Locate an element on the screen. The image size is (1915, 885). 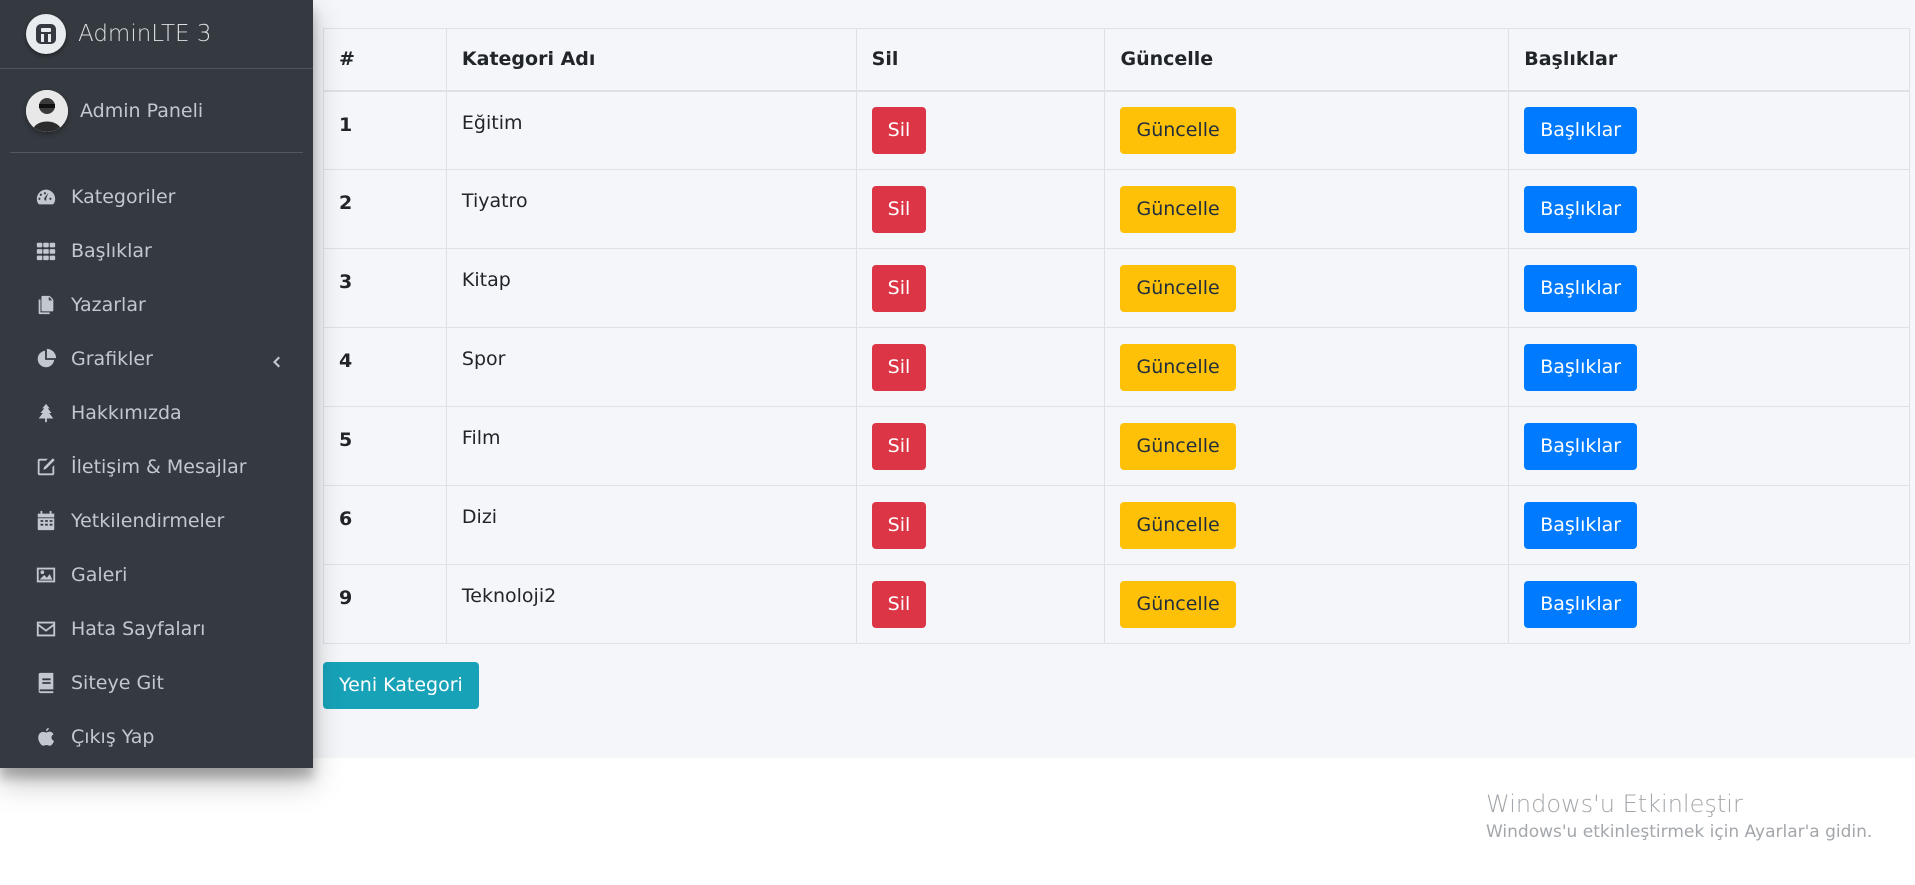
table-header-row: # Kategori Adı Sil Güncelle Başlıklar is located at coordinates (1116, 60).